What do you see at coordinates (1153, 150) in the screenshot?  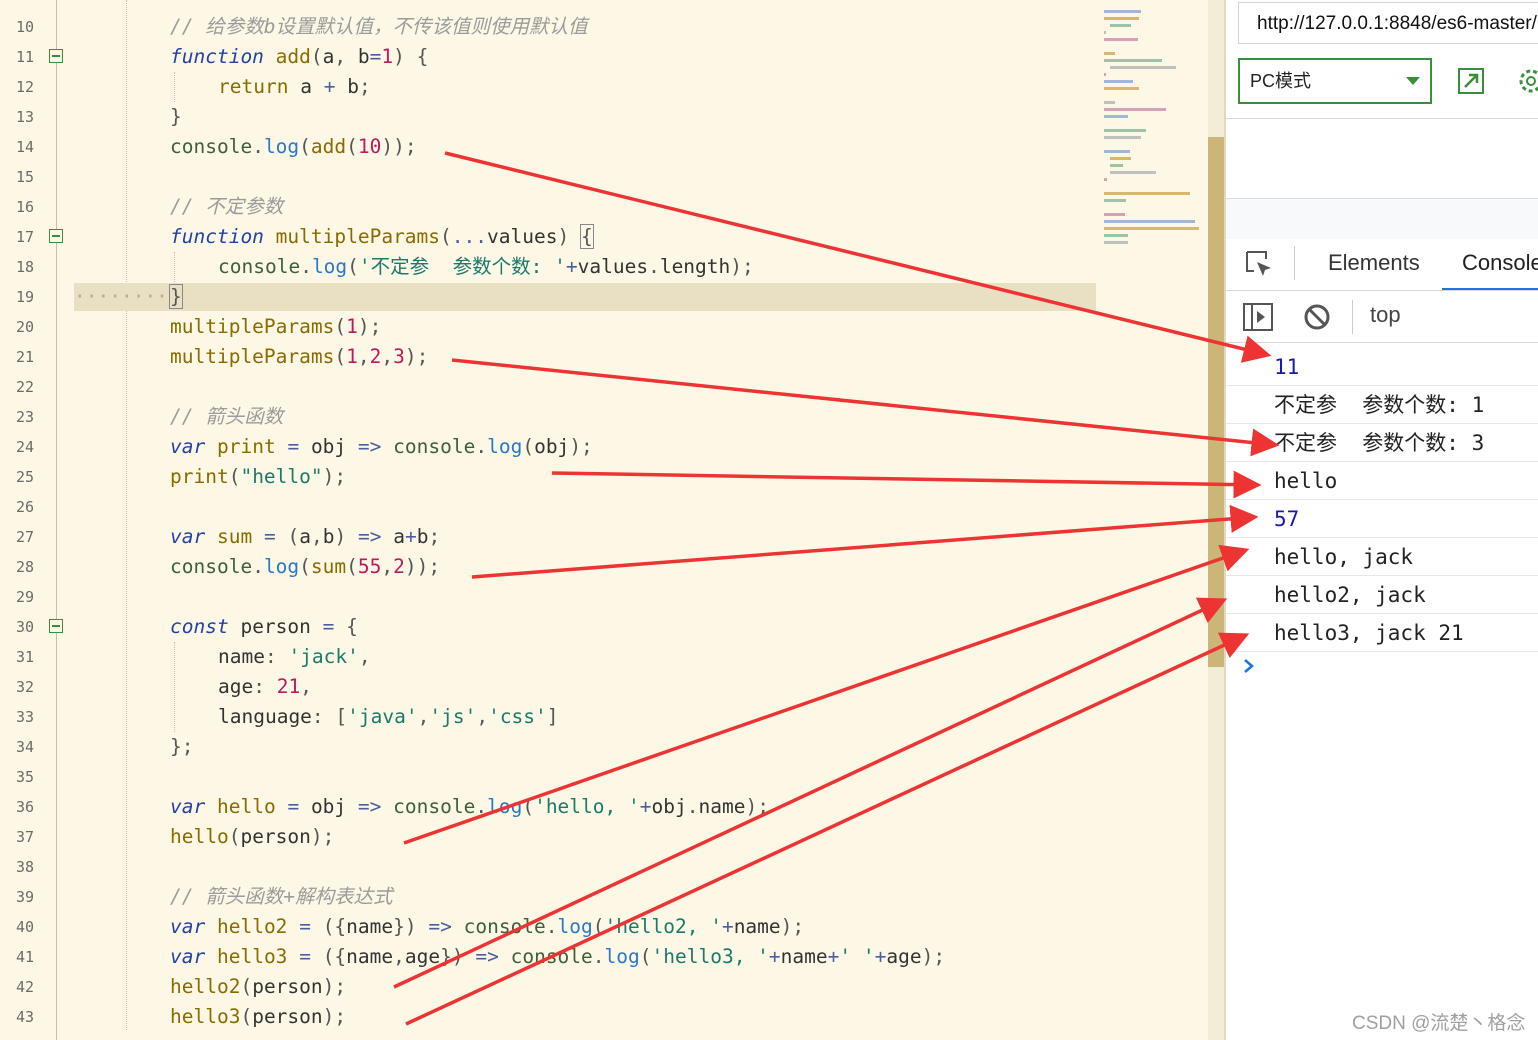 I see `minimap` at bounding box center [1153, 150].